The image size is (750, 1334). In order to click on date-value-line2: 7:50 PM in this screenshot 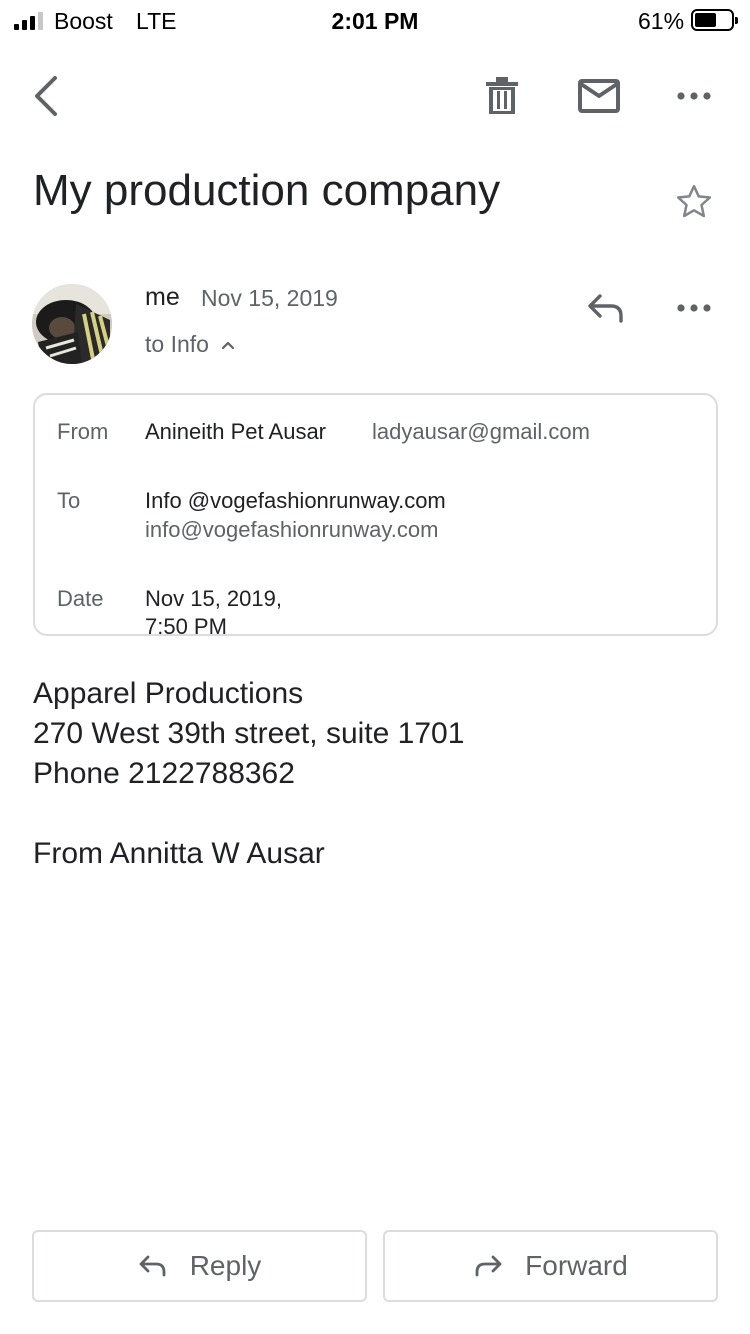, I will do `click(186, 625)`.